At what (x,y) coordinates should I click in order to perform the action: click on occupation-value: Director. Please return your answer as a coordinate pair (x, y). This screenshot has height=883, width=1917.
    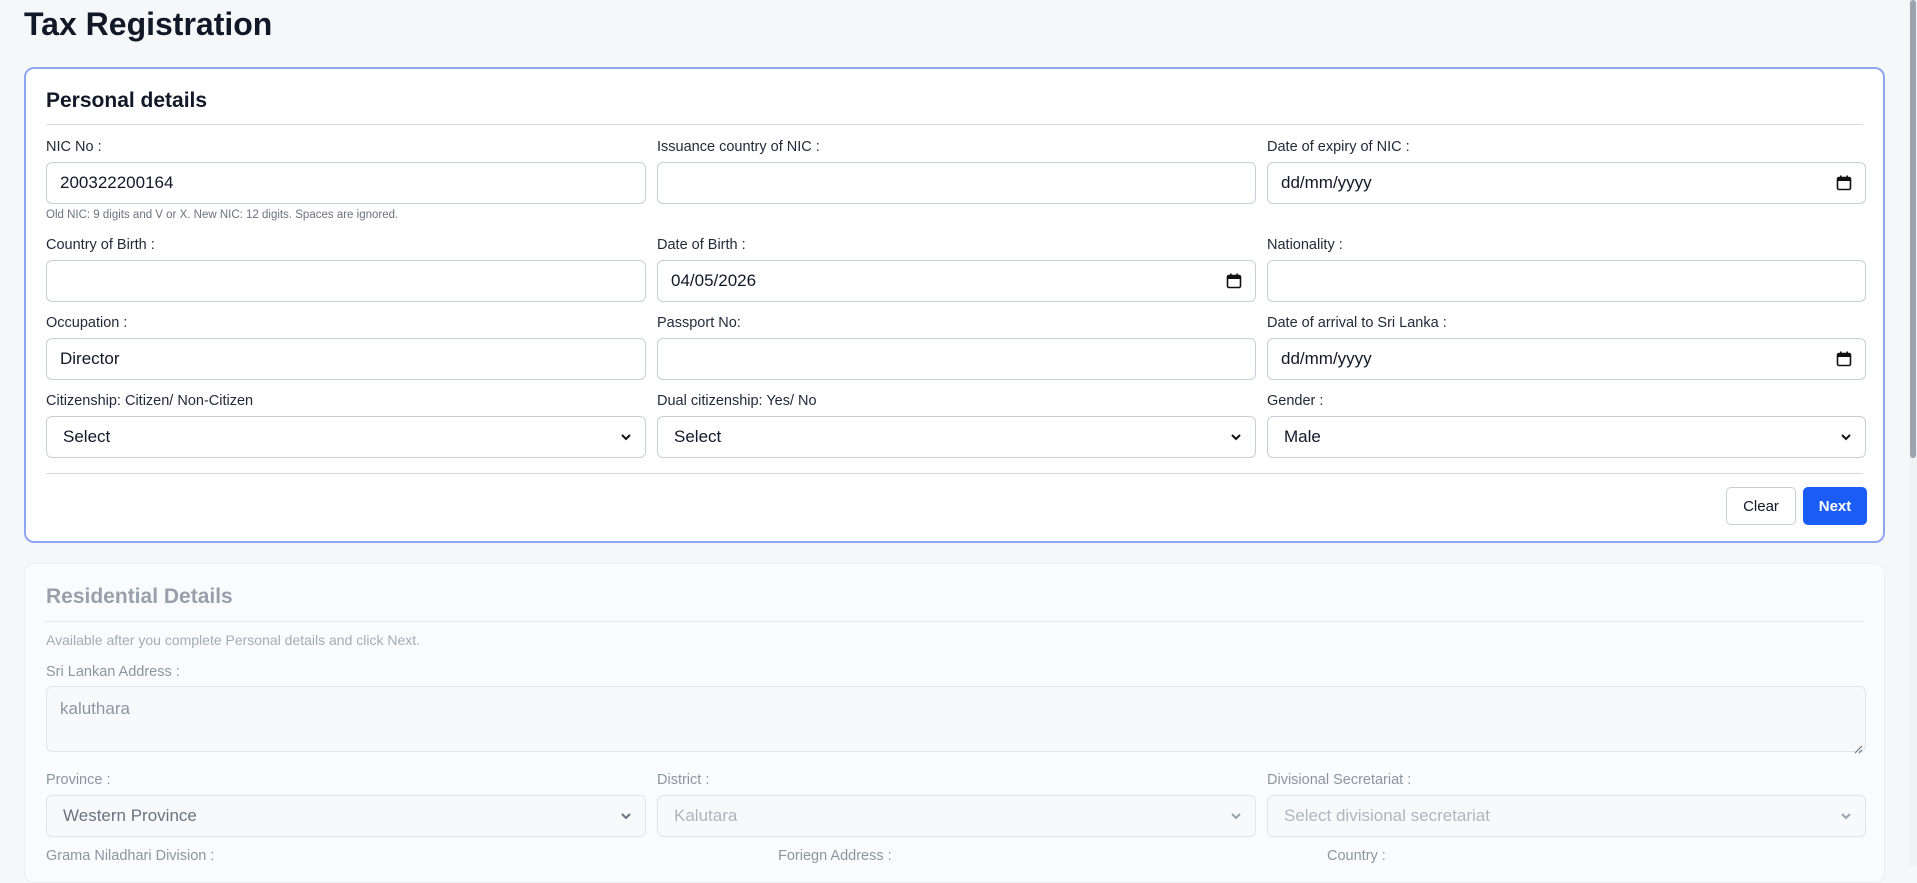
    Looking at the image, I should click on (90, 358).